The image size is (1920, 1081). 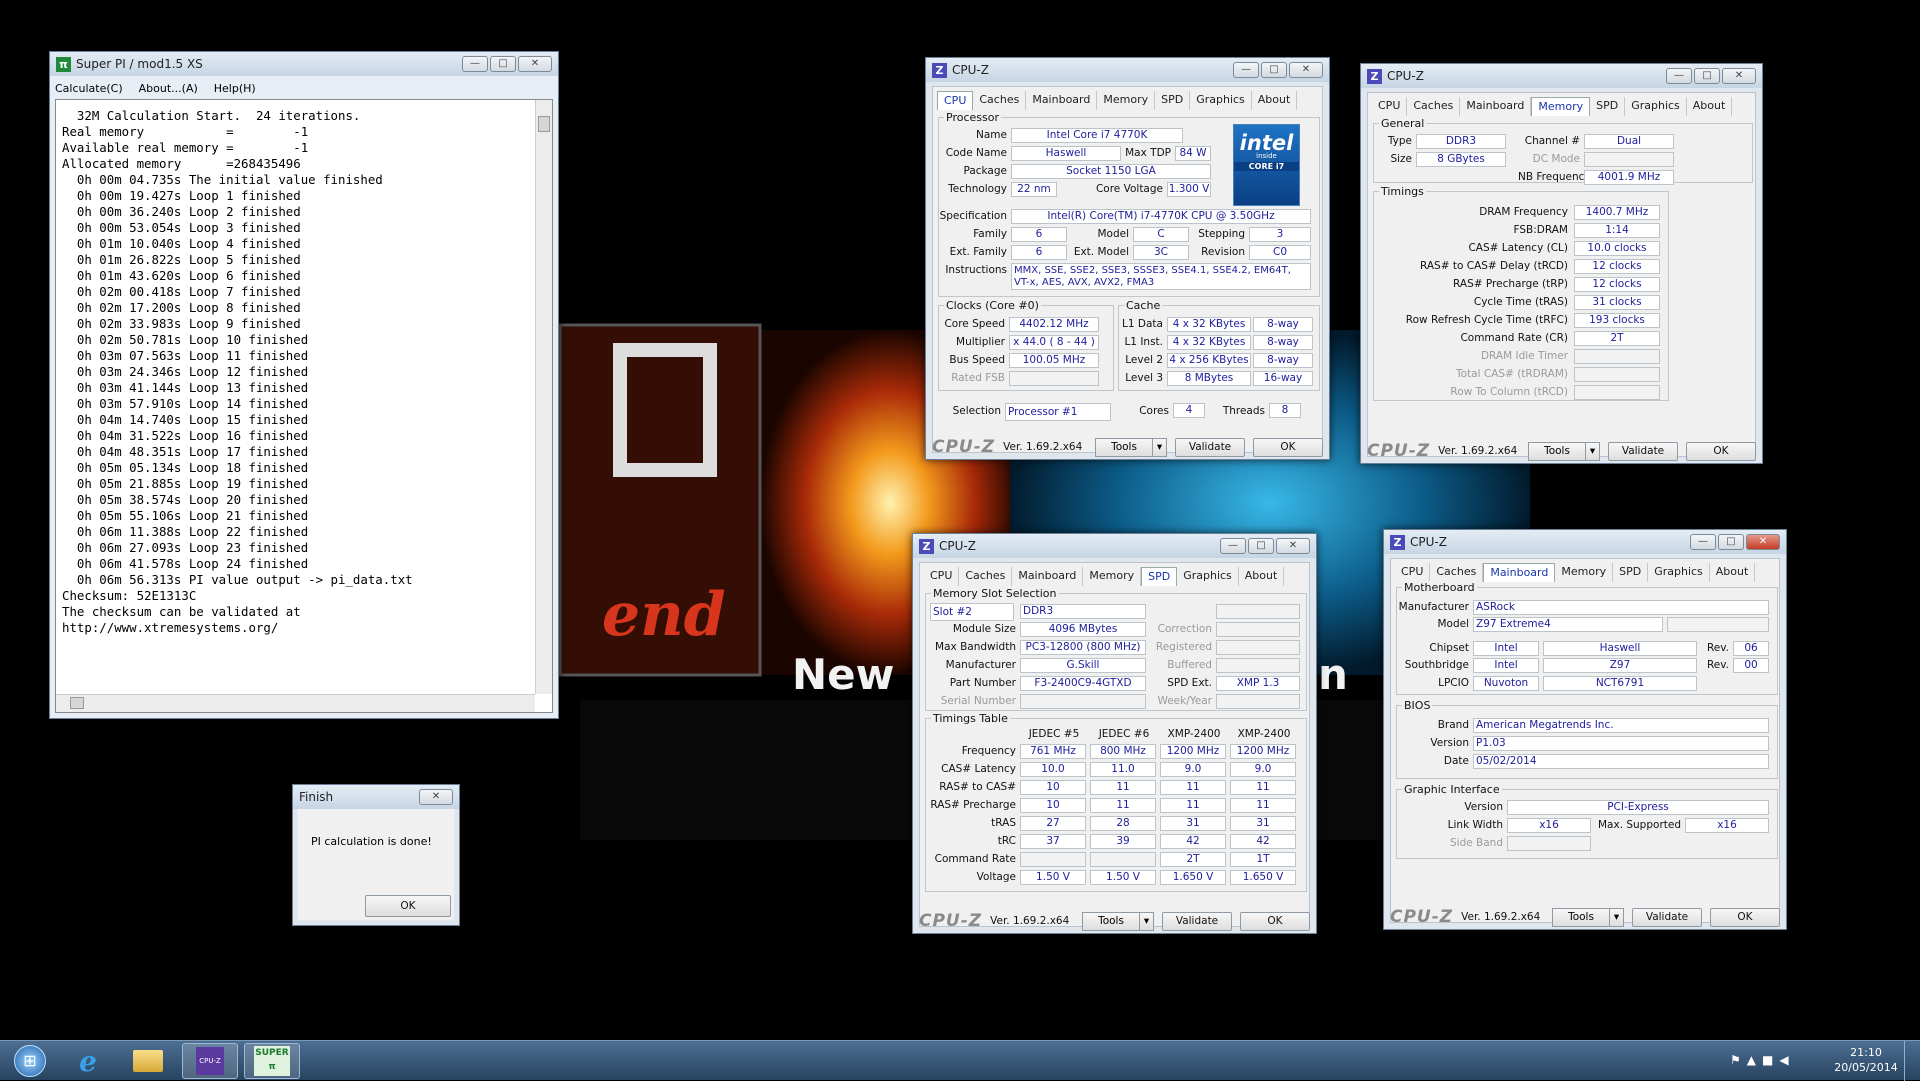 I want to click on show-desktop-button, so click(x=1912, y=1061).